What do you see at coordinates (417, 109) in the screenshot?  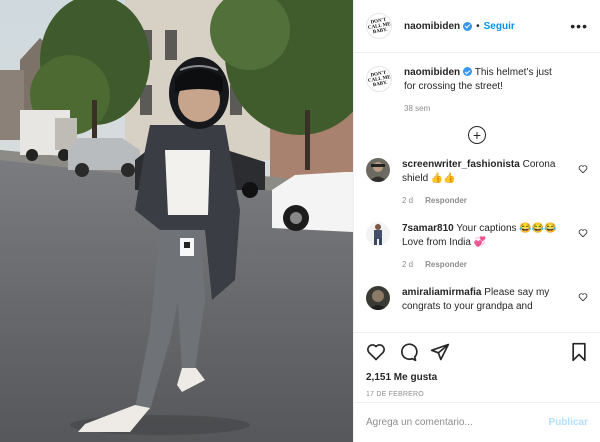 I see `caption-age: 38 sem` at bounding box center [417, 109].